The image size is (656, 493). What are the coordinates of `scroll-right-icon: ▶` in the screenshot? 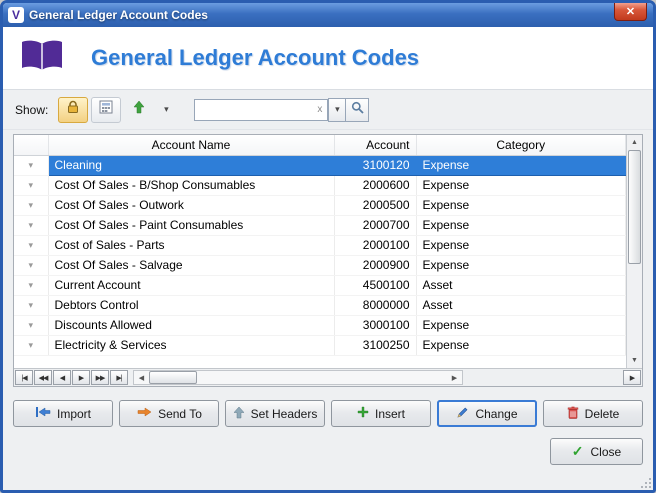 It's located at (454, 378).